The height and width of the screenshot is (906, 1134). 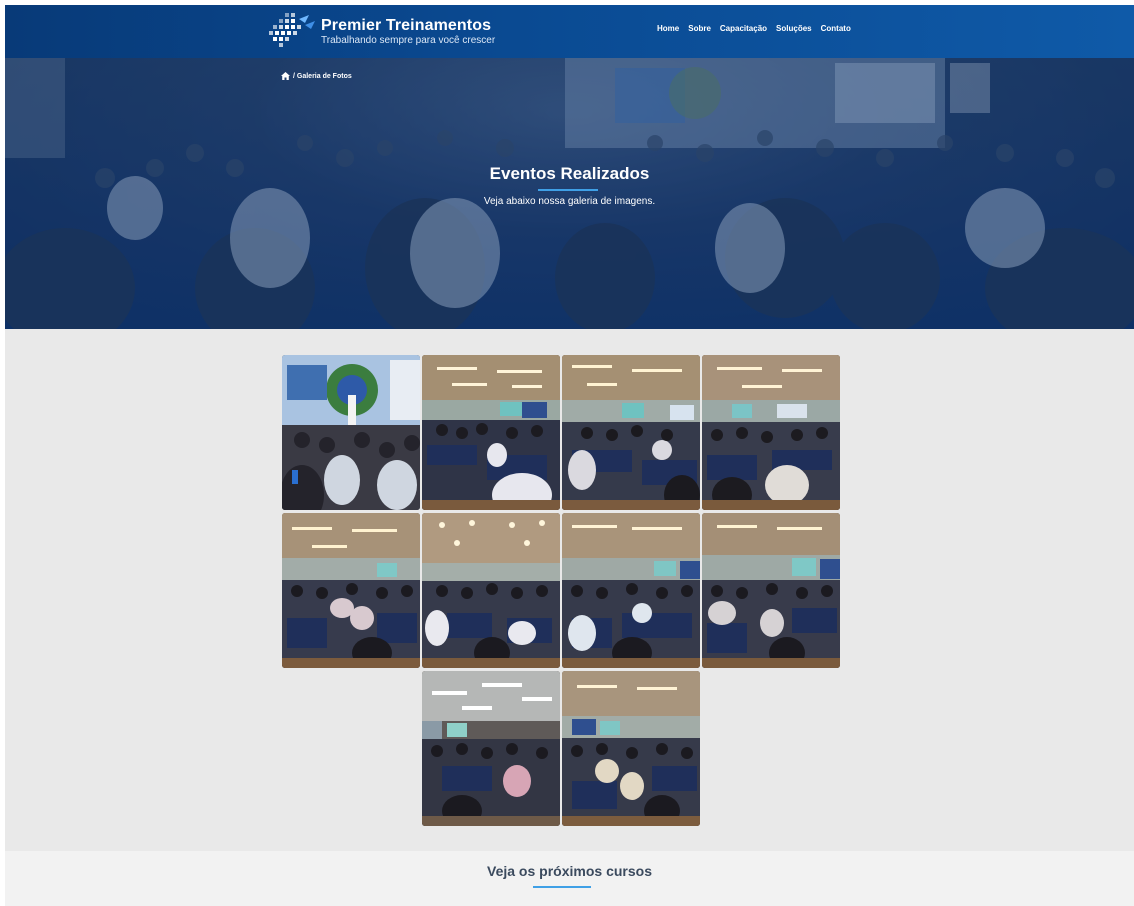 What do you see at coordinates (562, 887) in the screenshot?
I see `next-courses-underline` at bounding box center [562, 887].